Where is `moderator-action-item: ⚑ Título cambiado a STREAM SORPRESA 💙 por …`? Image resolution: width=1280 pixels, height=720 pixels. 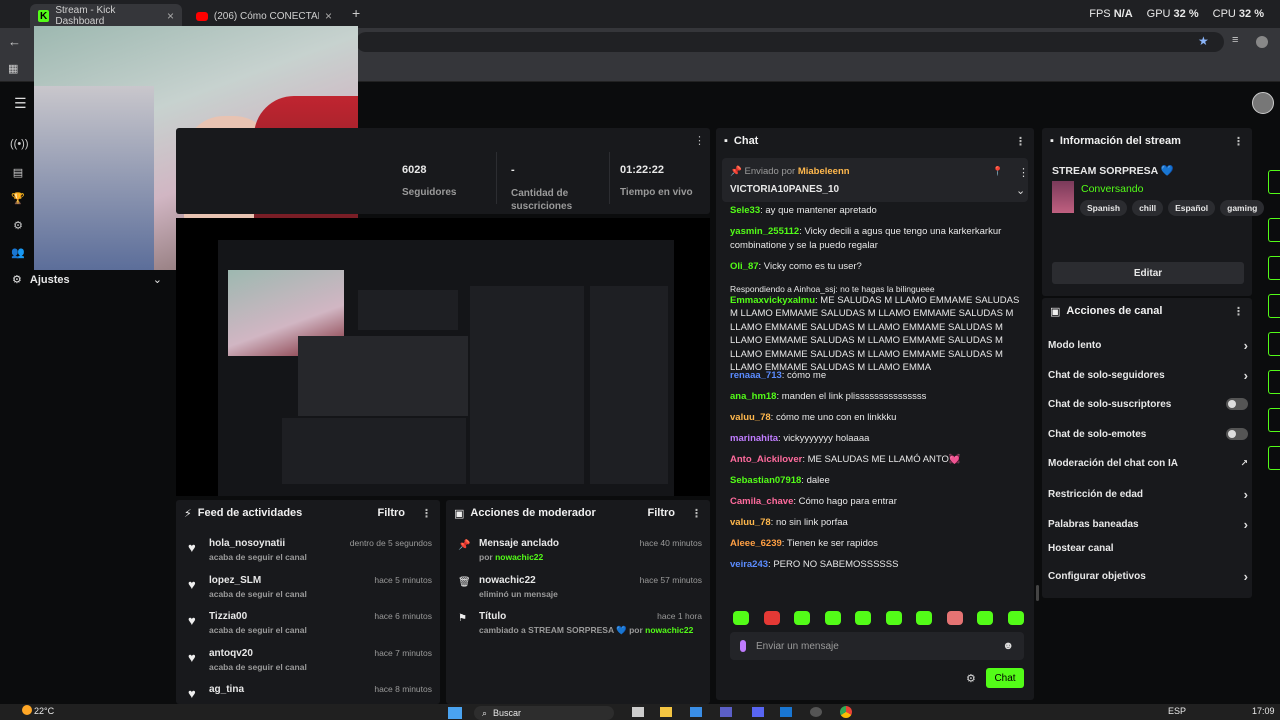
moderator-action-item: ⚑ Título cambiado a STREAM SORPRESA 💙 por … is located at coordinates (580, 624).